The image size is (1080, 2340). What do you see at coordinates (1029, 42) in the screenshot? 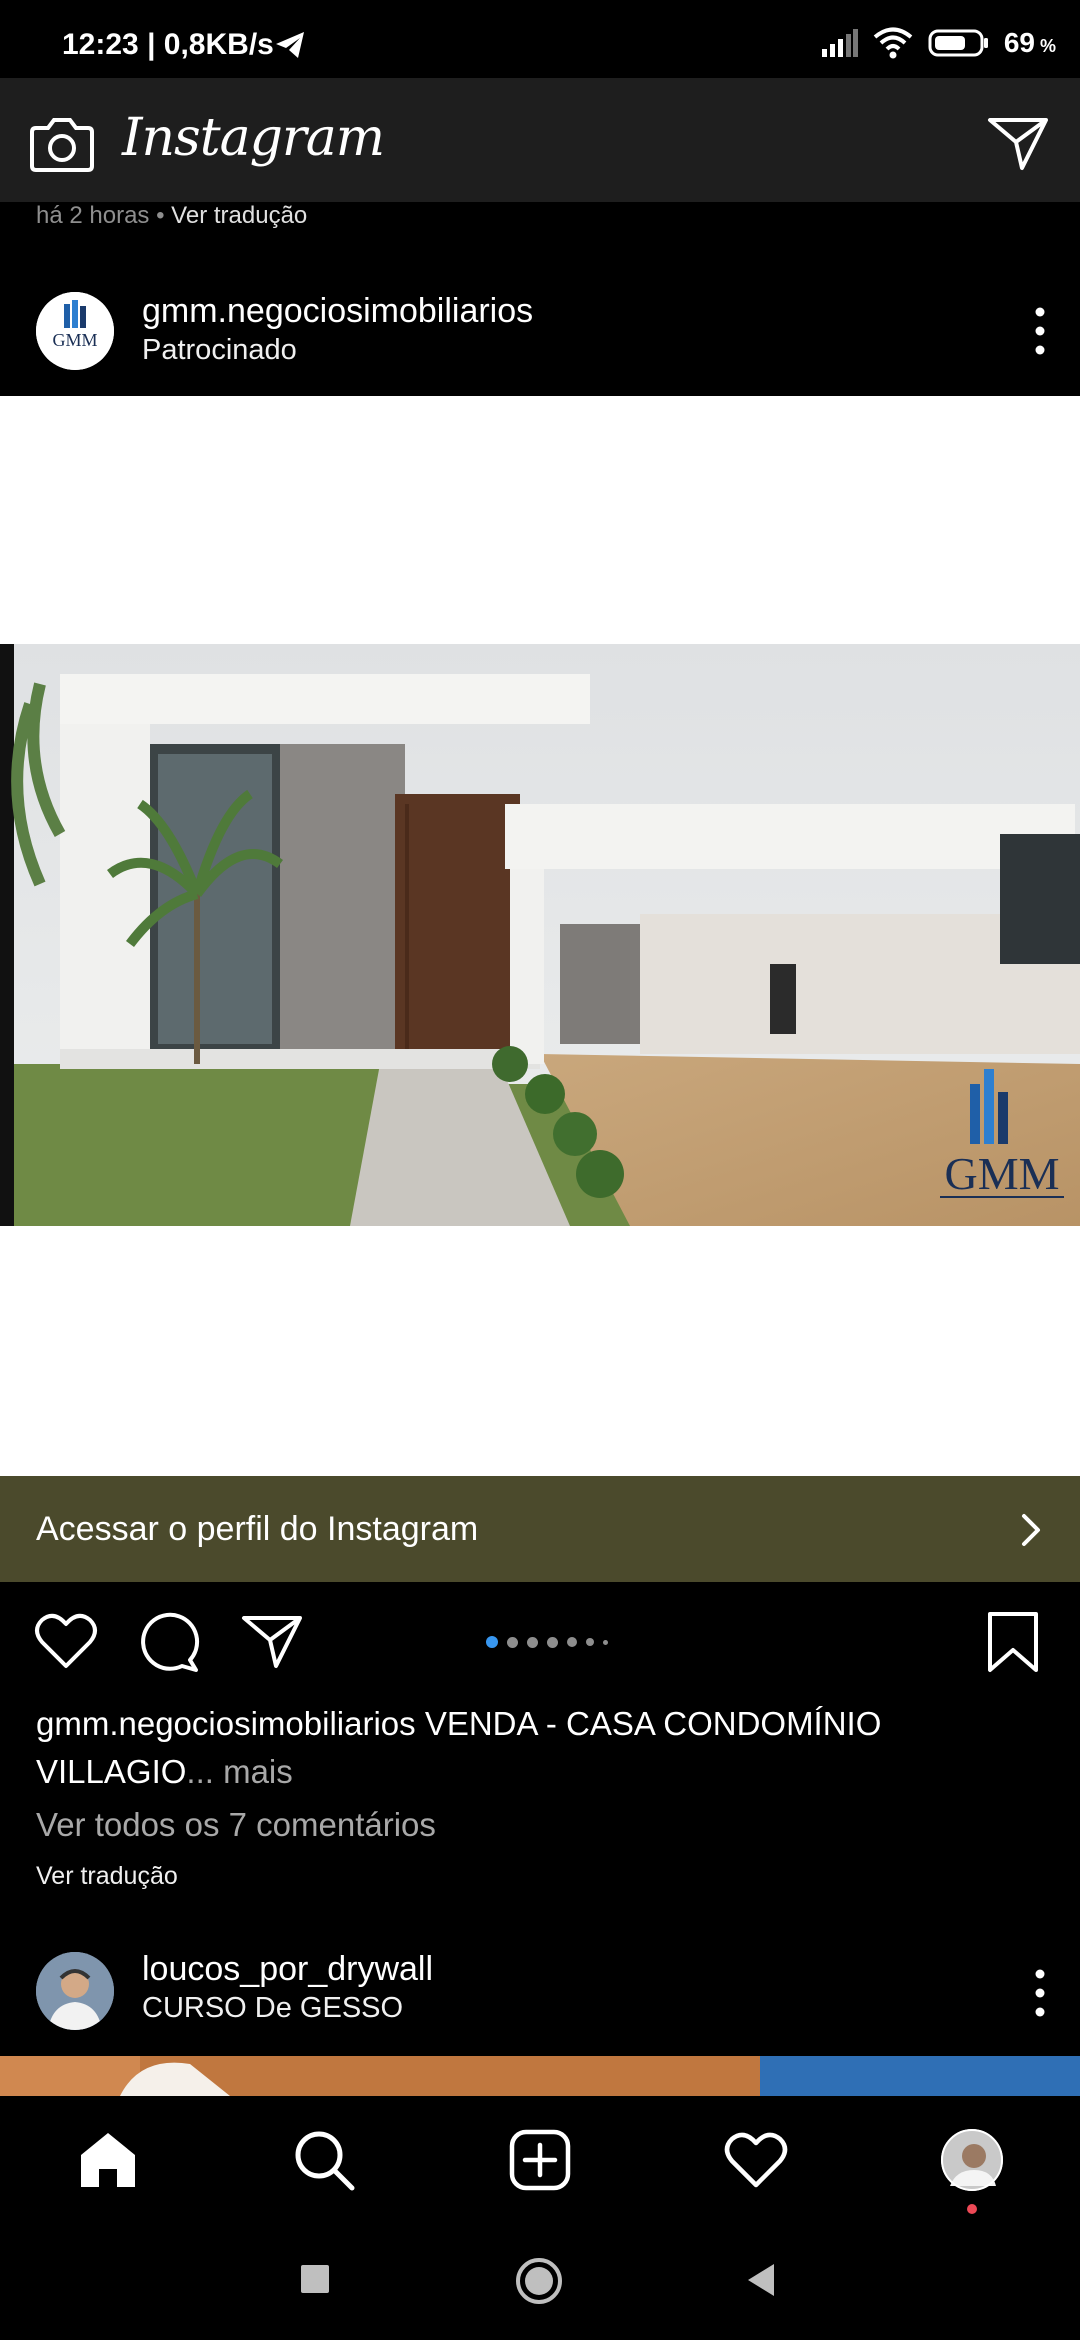
I see `battery-percent: 69 %` at bounding box center [1029, 42].